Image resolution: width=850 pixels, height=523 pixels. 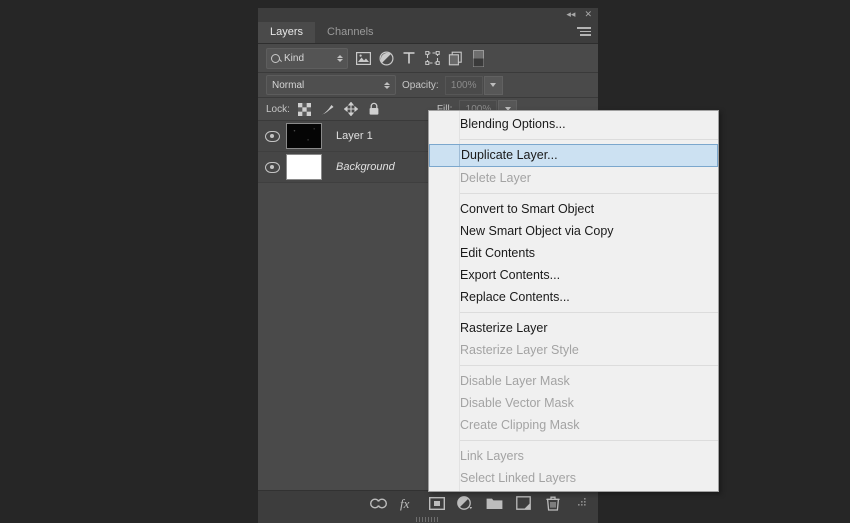 I want to click on lock-transparency-icon, so click(x=305, y=109).